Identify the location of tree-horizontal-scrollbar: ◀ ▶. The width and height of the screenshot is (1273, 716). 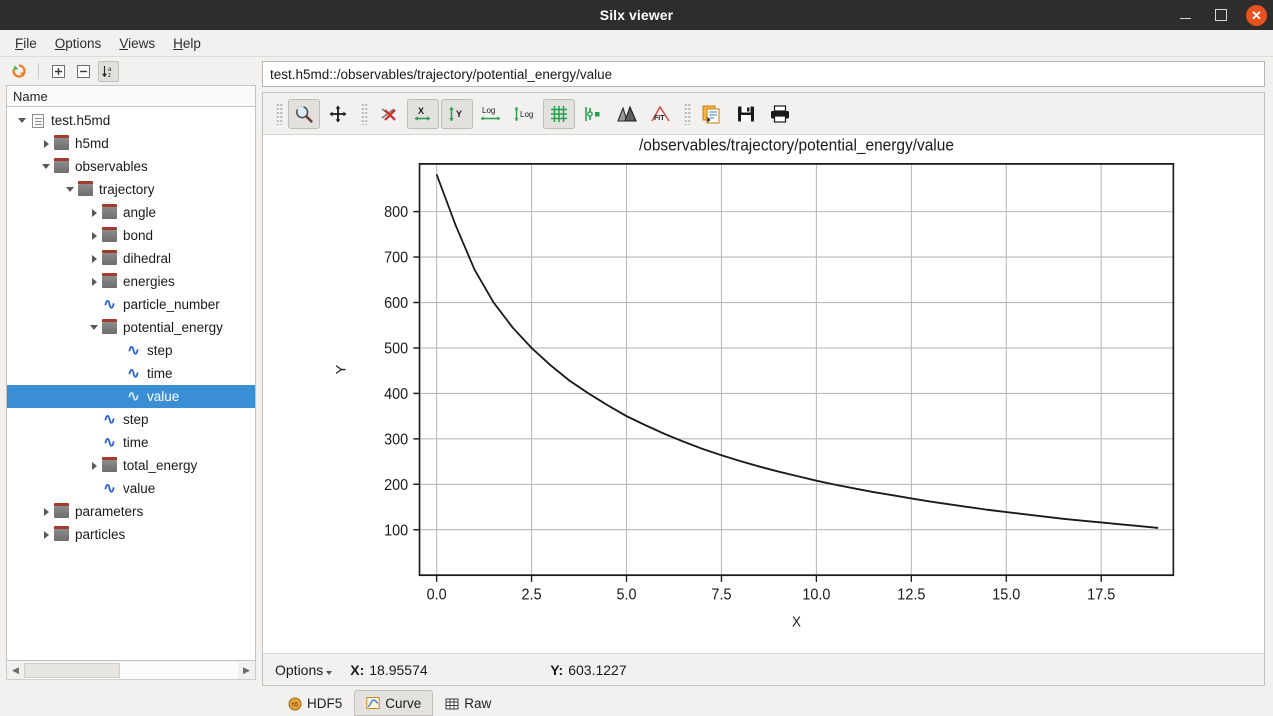
(131, 670).